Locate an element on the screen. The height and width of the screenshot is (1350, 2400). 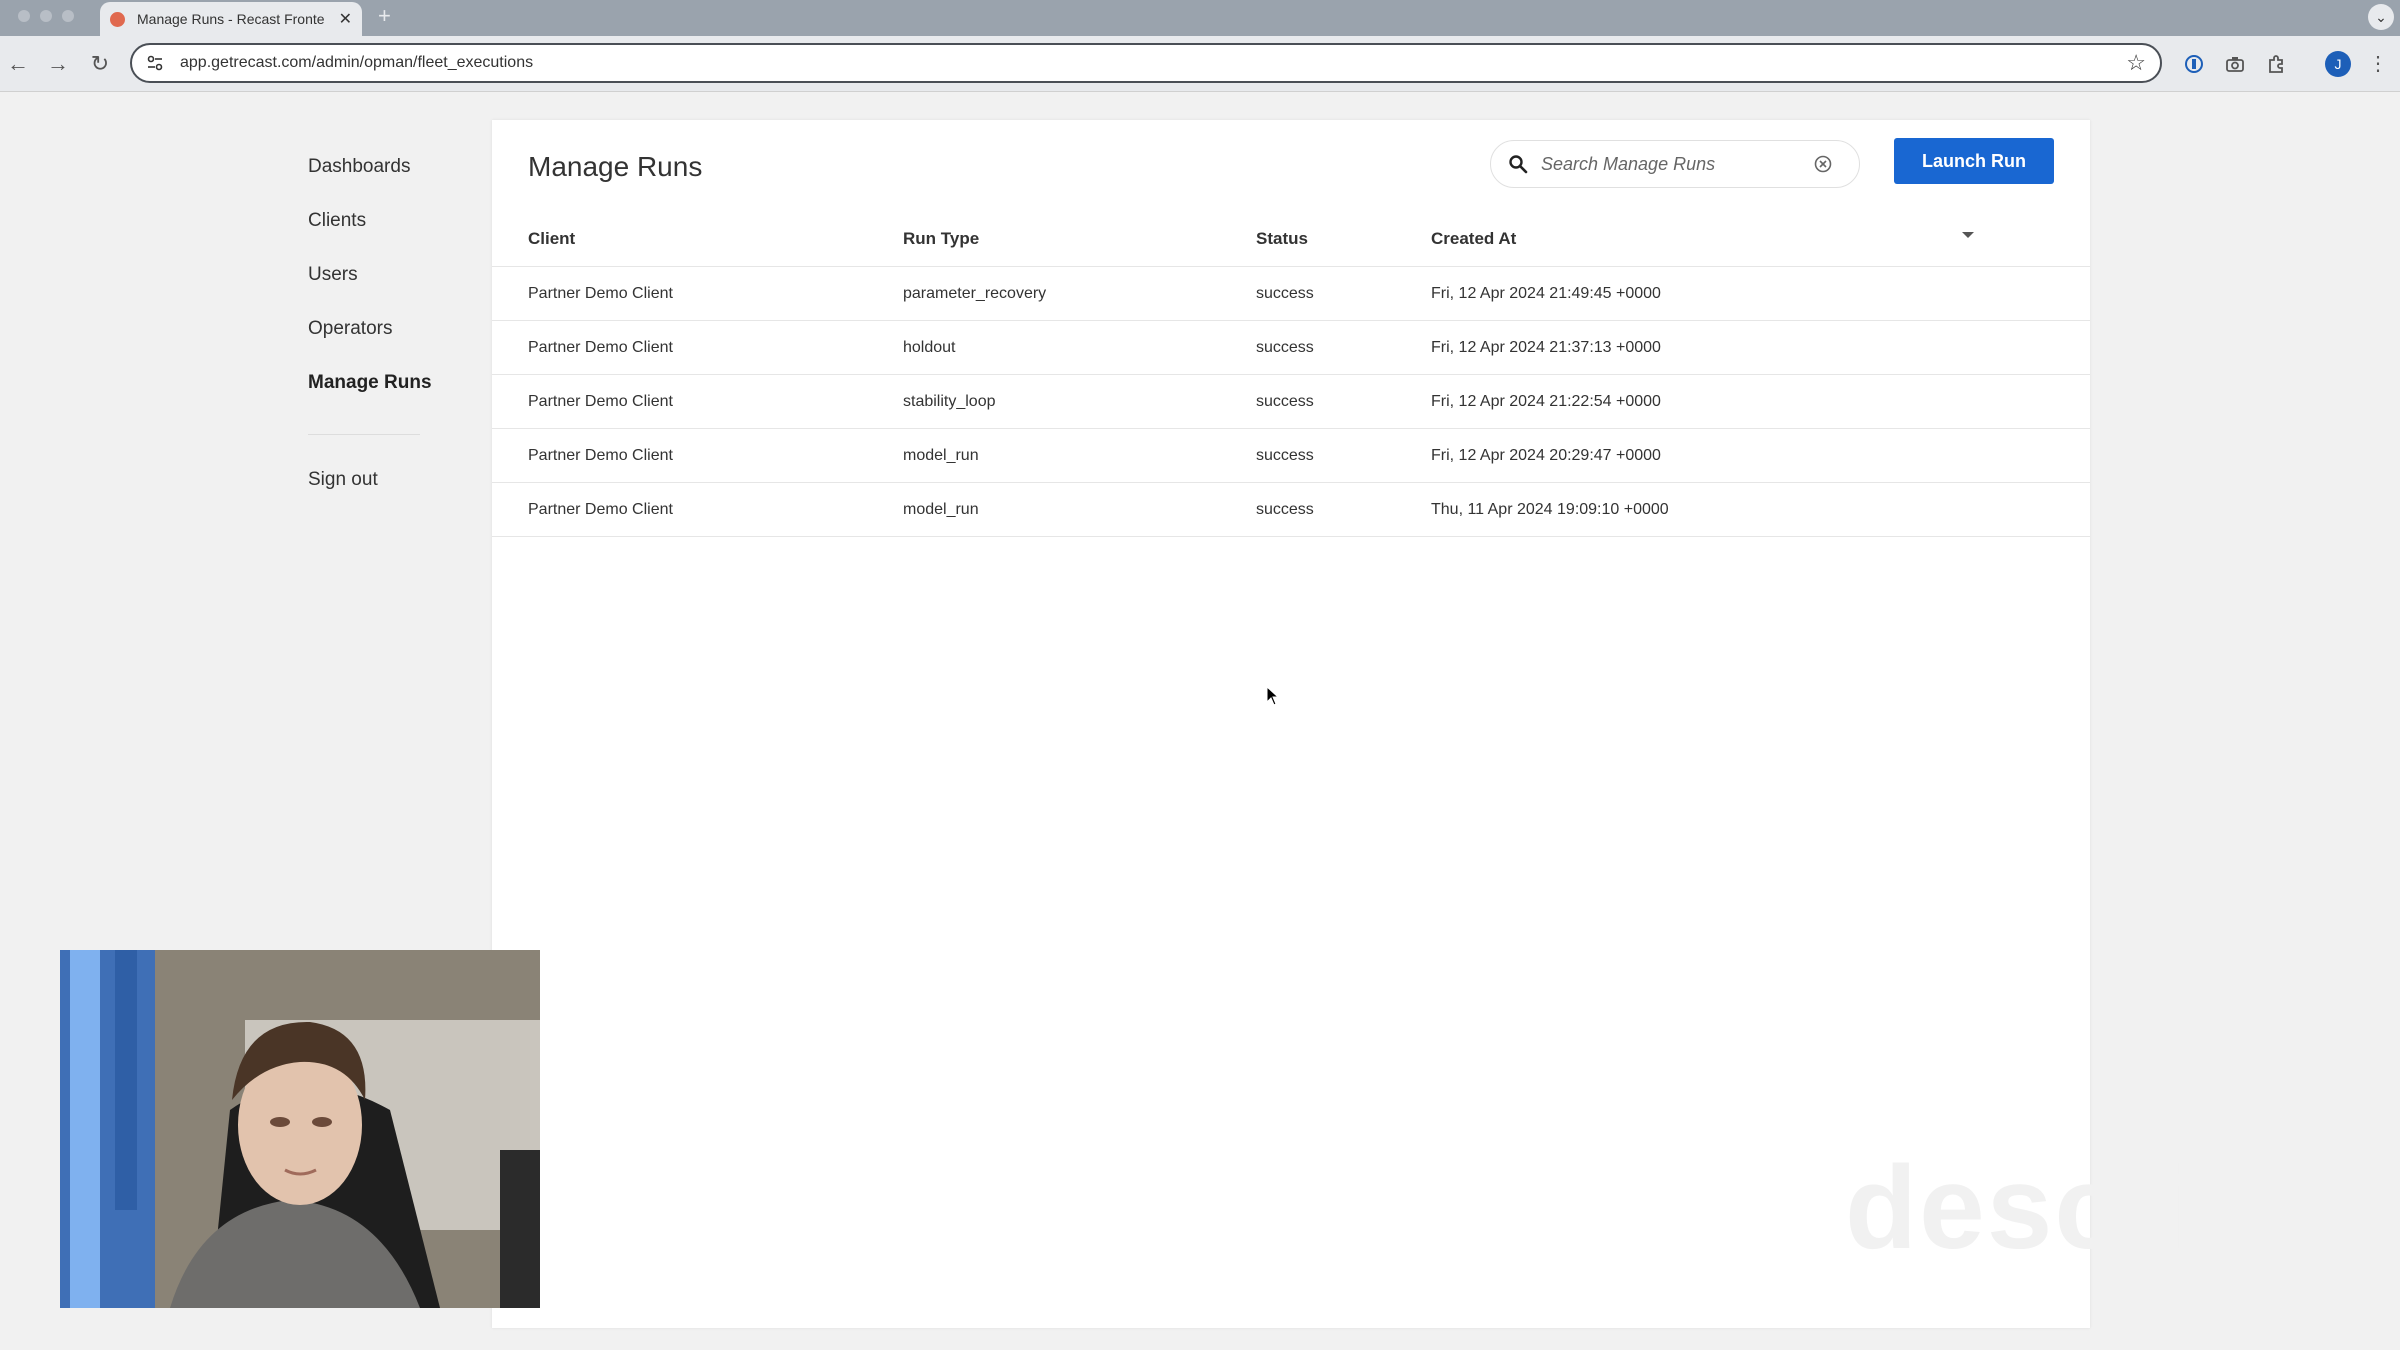
extensions-icon is located at coordinates (2276, 64).